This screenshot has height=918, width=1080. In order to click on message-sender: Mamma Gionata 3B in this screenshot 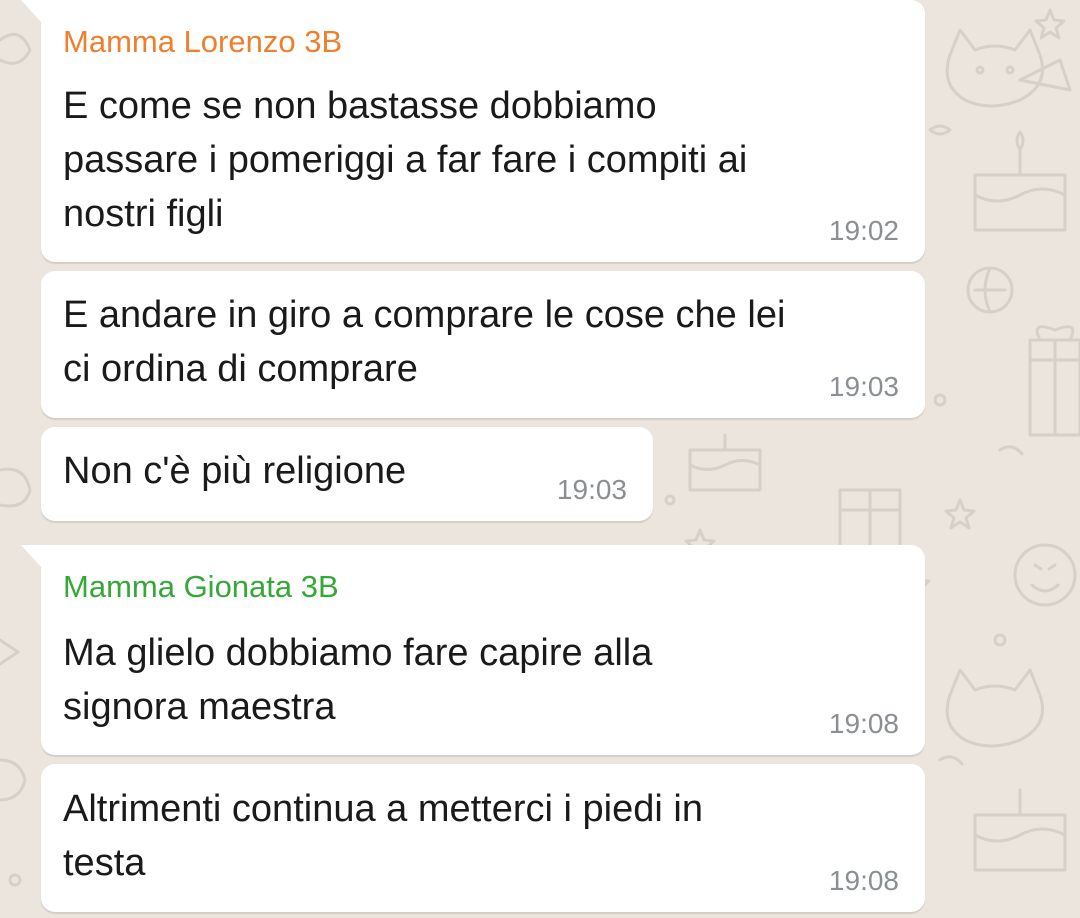, I will do `click(201, 587)`.